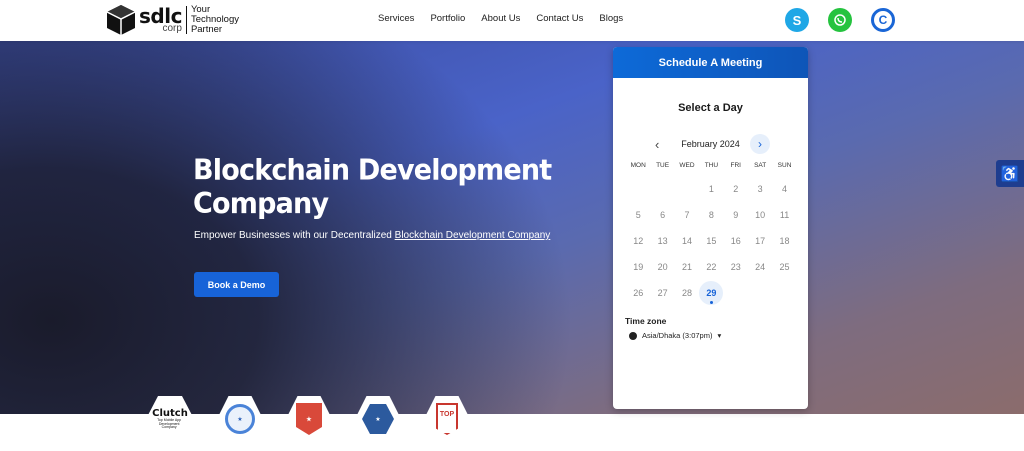  What do you see at coordinates (711, 189) in the screenshot?
I see `calendar-day: 1` at bounding box center [711, 189].